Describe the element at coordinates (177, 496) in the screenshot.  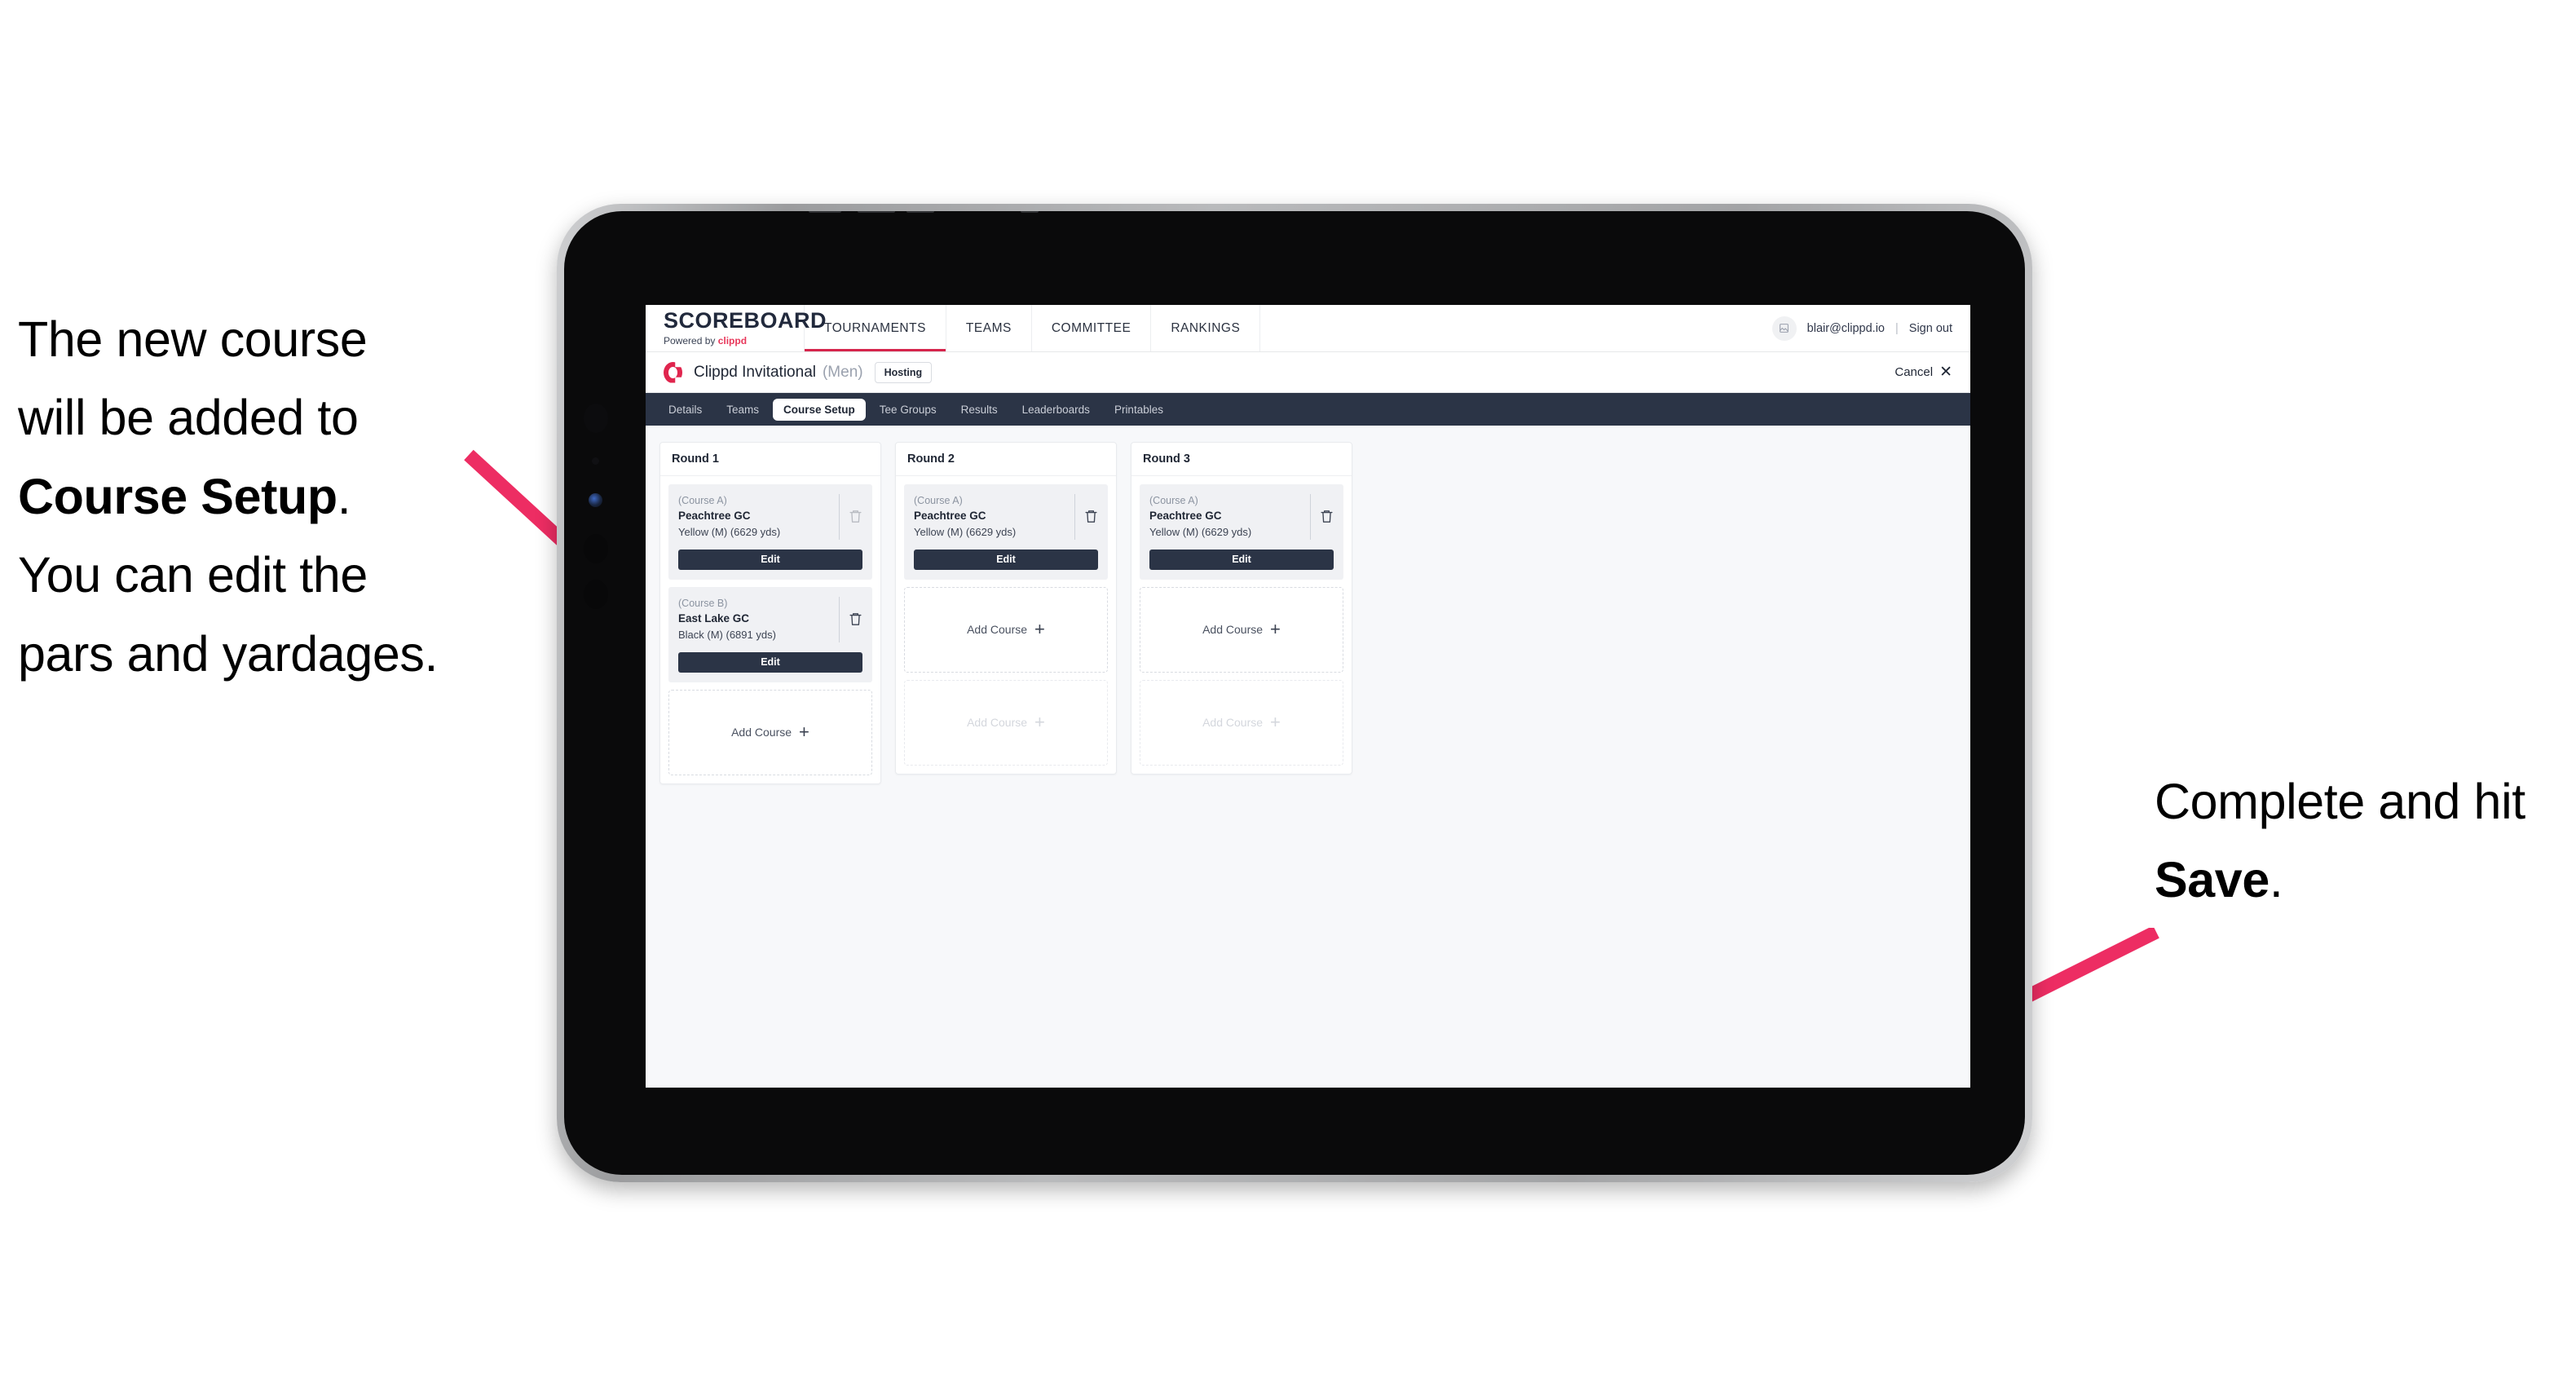
I see `annotation-left-bold-1: Course Setup` at that location.